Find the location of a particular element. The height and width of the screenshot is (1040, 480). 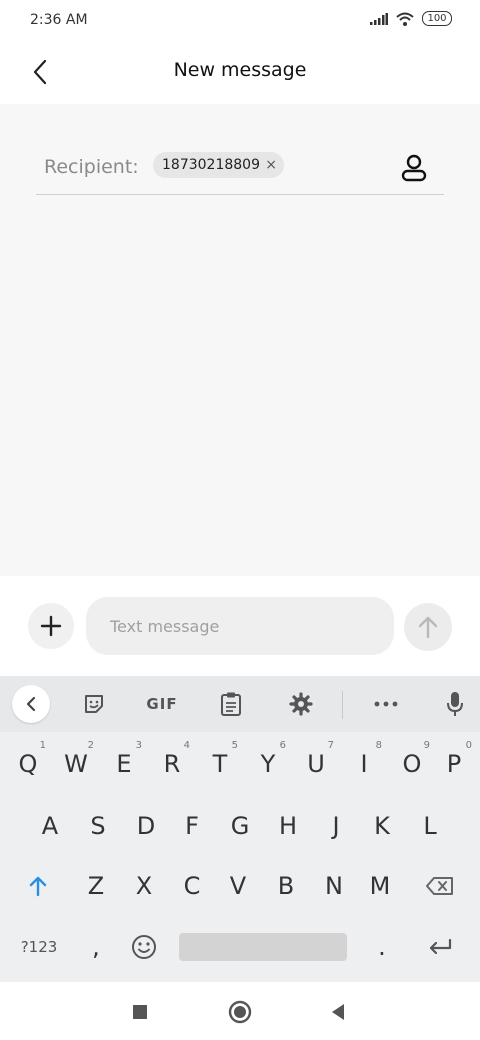

keyboard-settings-button is located at coordinates (301, 704).